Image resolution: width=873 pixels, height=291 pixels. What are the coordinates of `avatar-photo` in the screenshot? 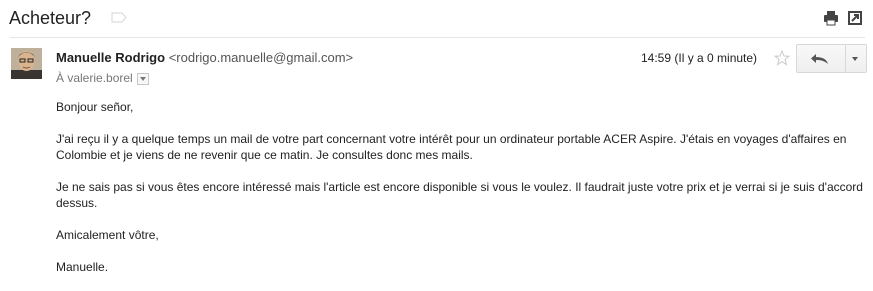 It's located at (26, 63).